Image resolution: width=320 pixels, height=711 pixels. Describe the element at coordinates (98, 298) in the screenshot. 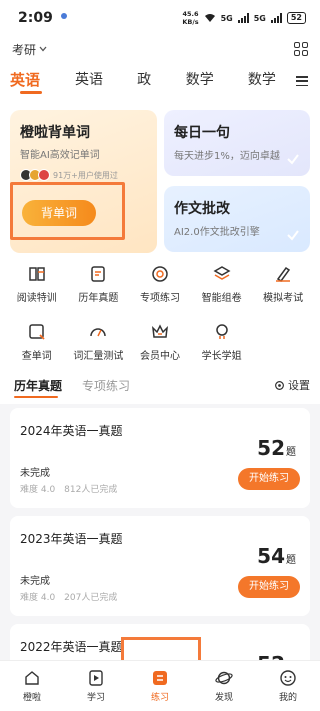

I see `tool-label: 历年真题` at that location.